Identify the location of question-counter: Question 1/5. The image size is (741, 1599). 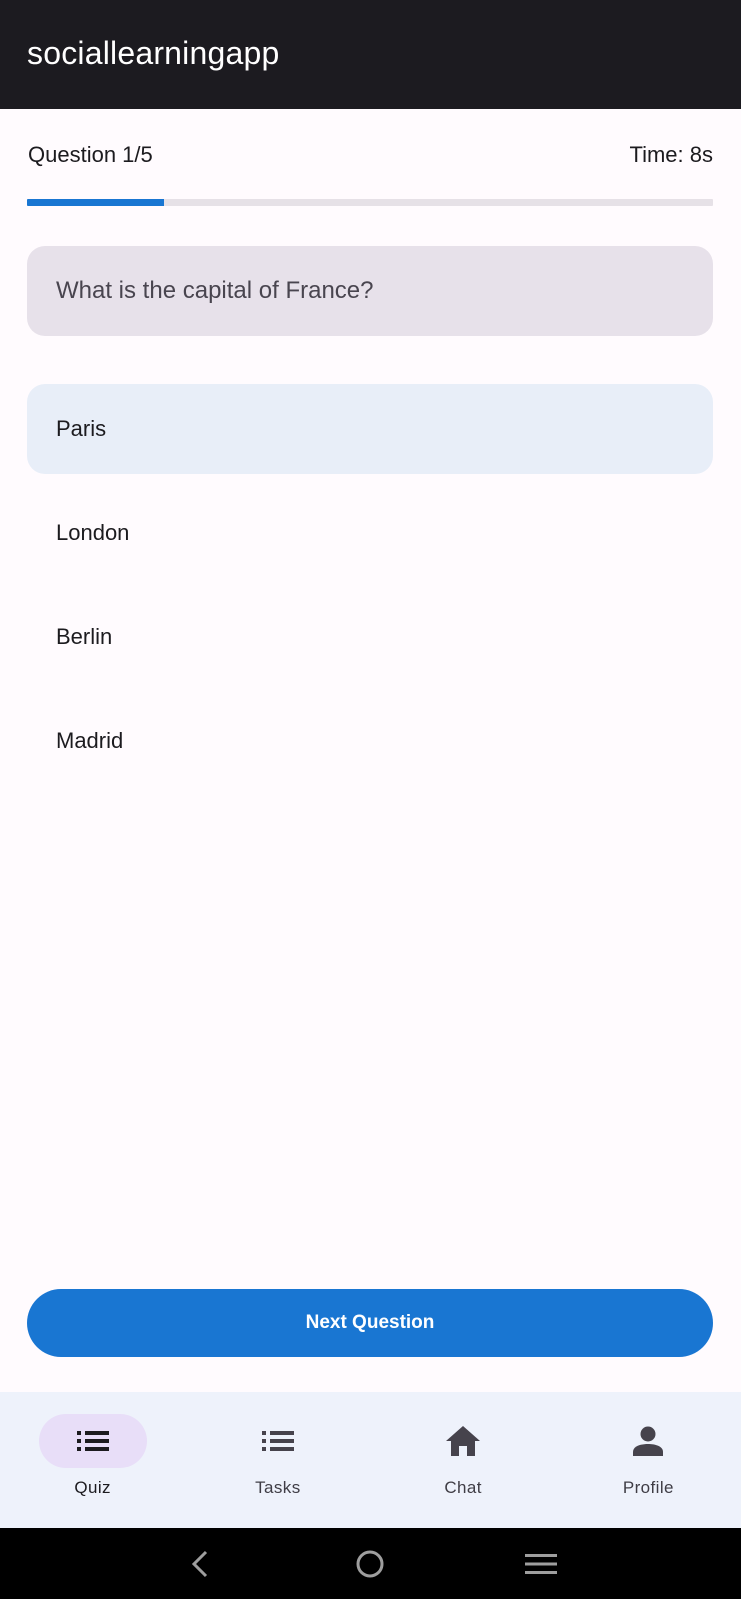
(90, 154).